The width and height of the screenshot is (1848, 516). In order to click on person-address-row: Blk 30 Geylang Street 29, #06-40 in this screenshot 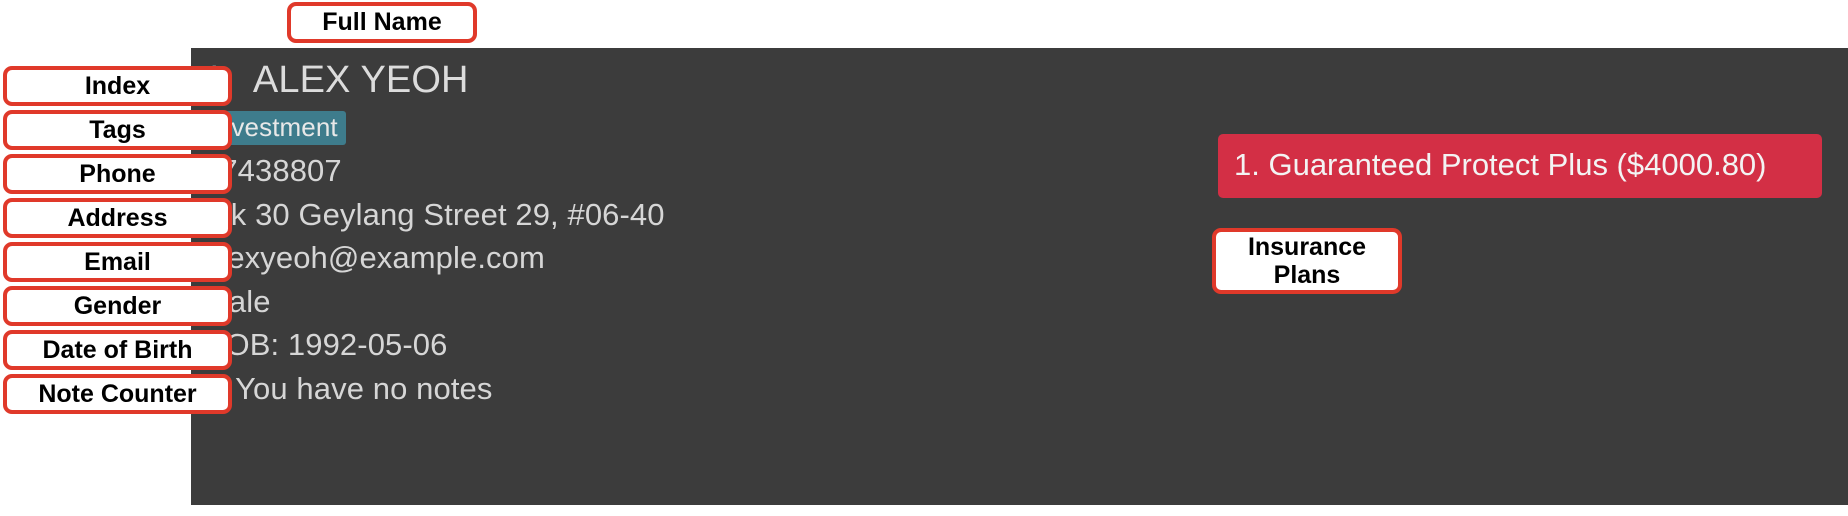, I will do `click(653, 215)`.